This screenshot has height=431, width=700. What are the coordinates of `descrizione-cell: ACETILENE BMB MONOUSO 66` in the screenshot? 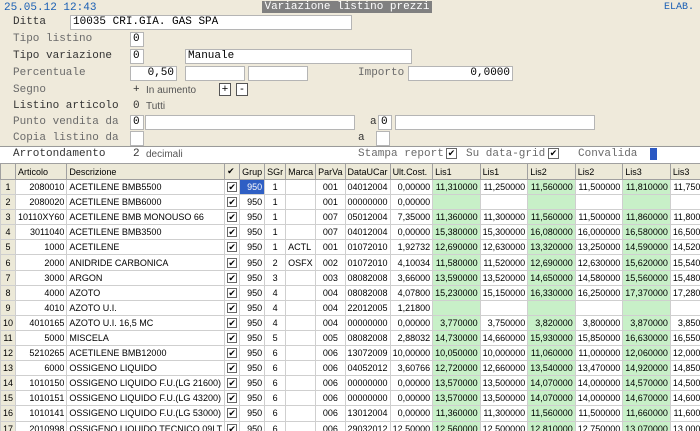 It's located at (146, 217).